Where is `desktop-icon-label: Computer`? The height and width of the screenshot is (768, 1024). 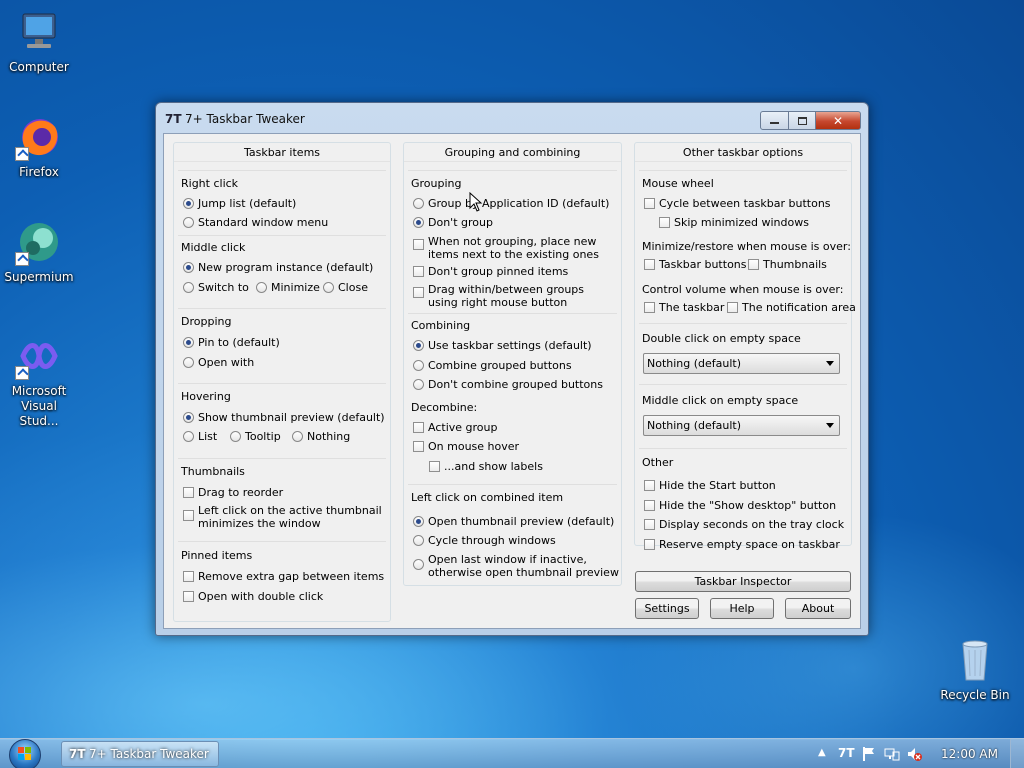 desktop-icon-label: Computer is located at coordinates (39, 67).